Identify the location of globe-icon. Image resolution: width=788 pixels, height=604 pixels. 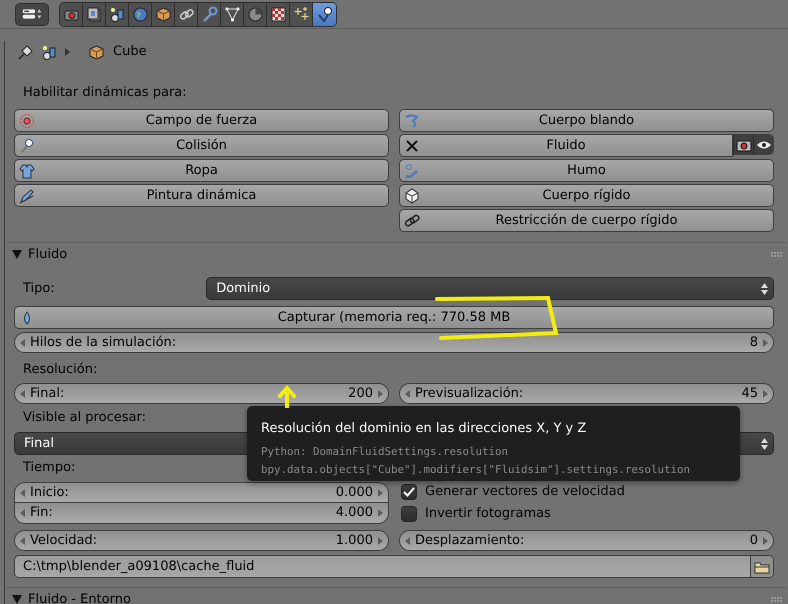
(140, 14).